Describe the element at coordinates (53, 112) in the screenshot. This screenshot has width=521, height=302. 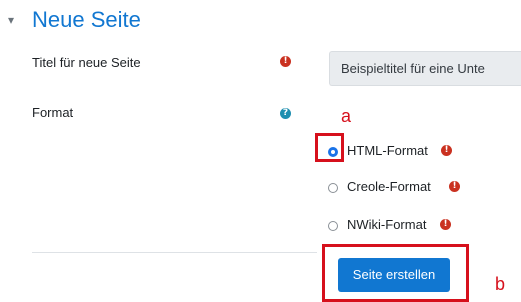
I see `format-field-label: Format` at that location.